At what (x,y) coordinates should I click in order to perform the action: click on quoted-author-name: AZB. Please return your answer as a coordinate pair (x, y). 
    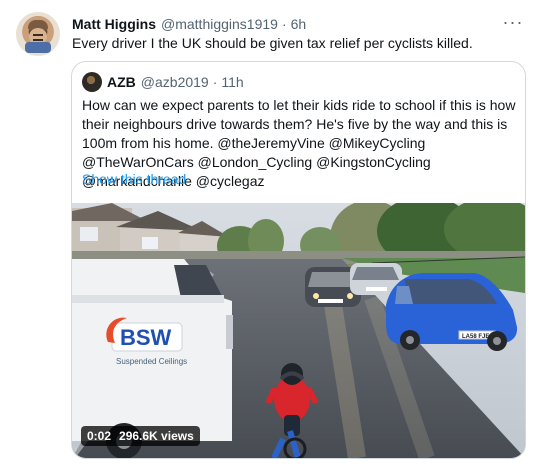
    Looking at the image, I should click on (121, 82).